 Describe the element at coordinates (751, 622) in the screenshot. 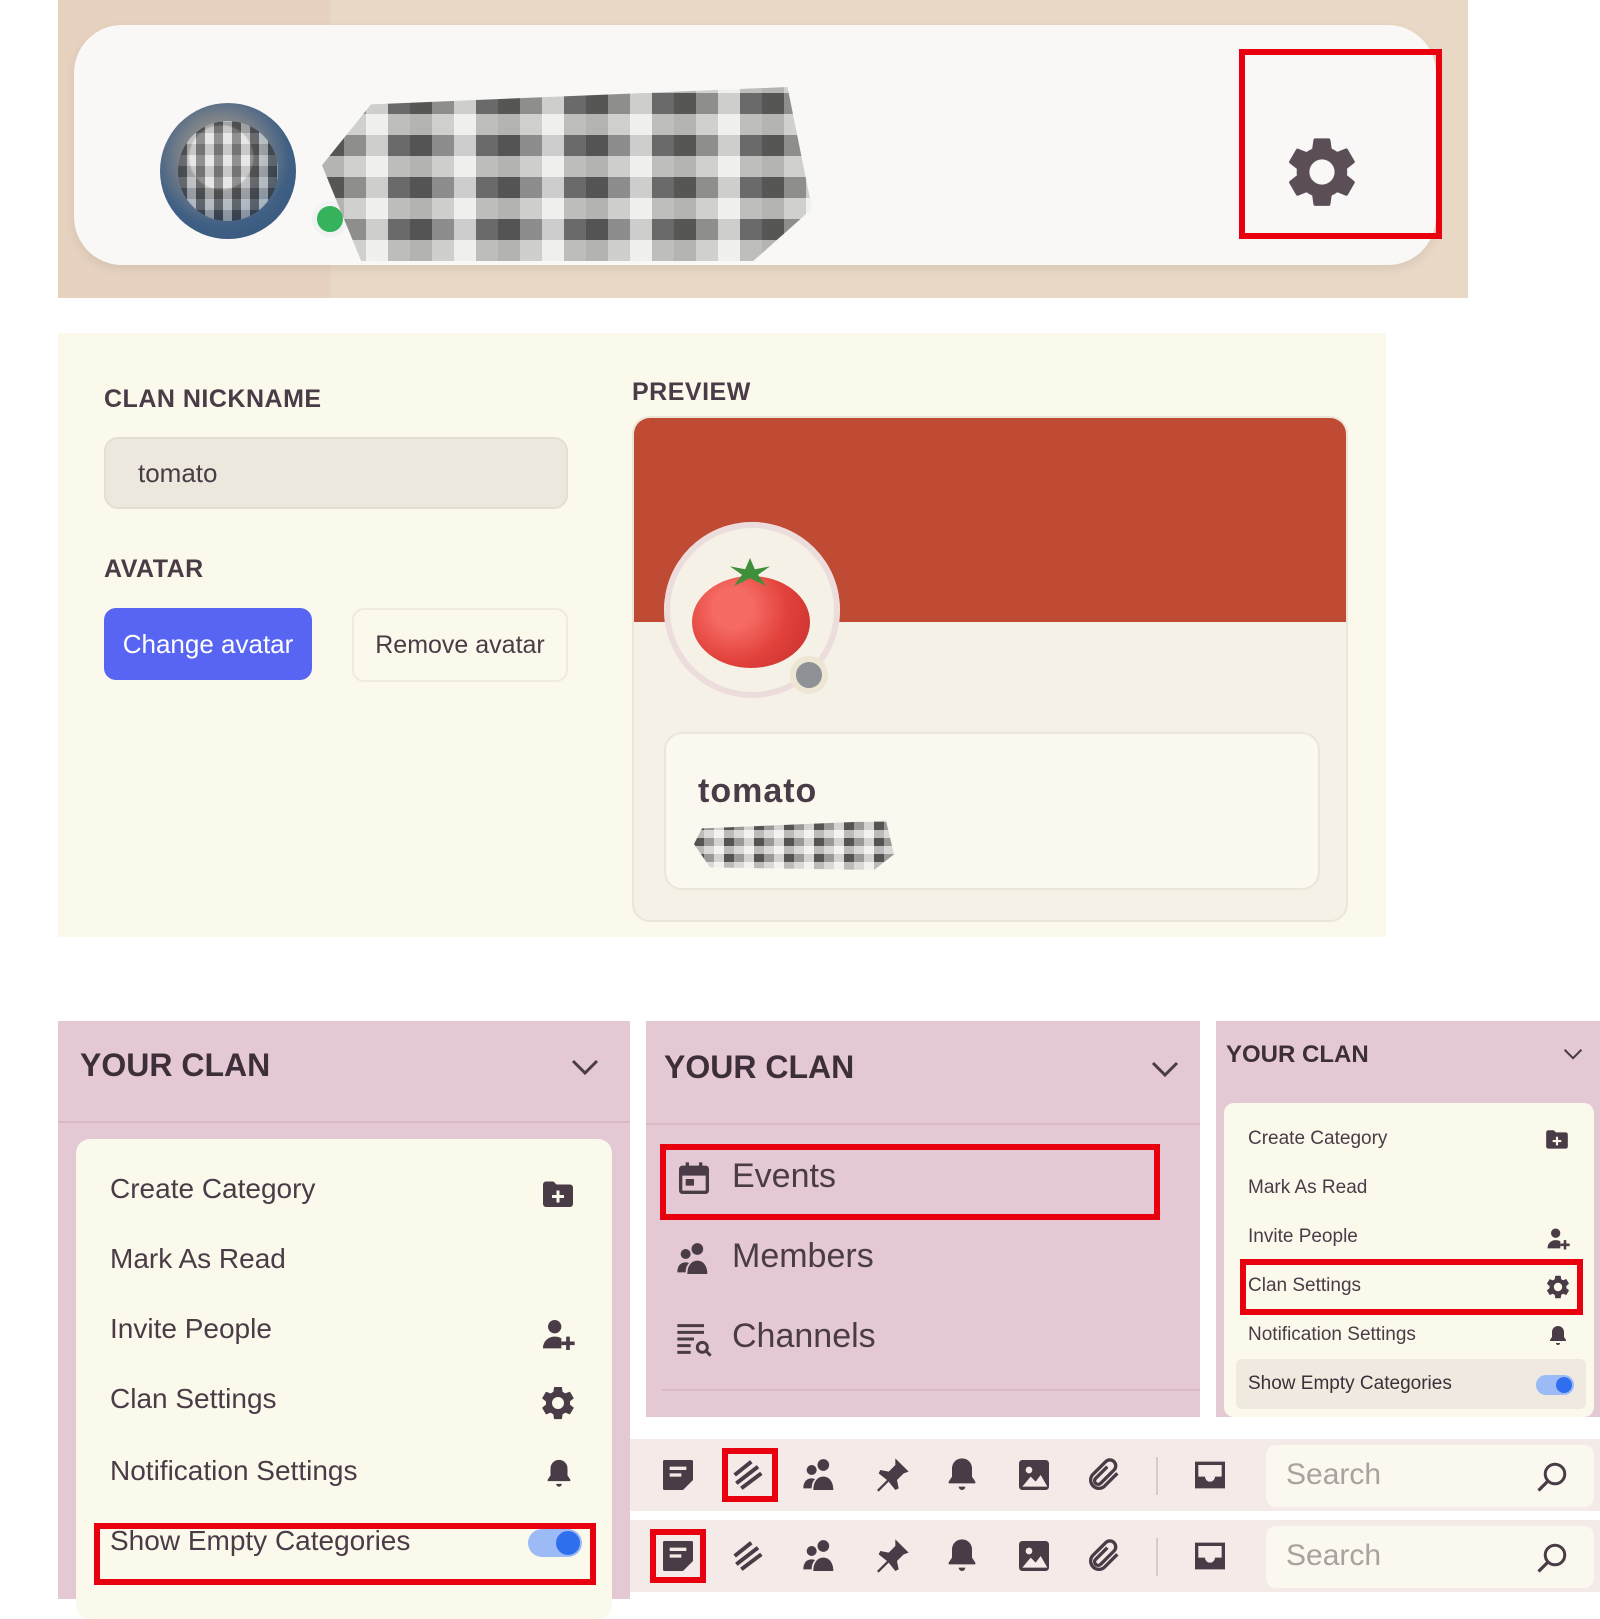

I see `tomato-avatar` at that location.